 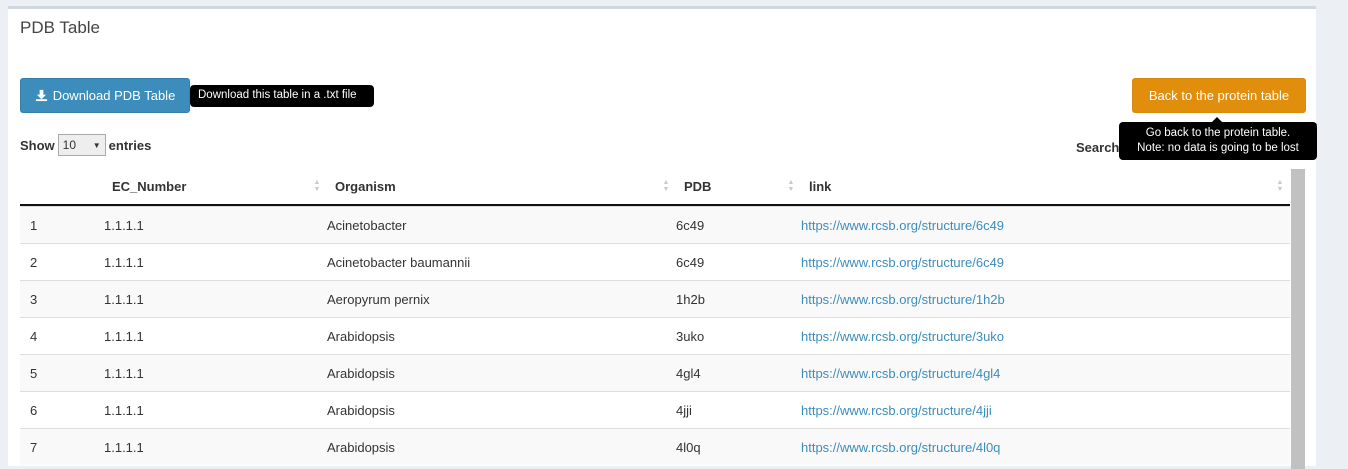 I want to click on pdb-link: https://www.rcsb.org/structure/4l0q, so click(x=900, y=447).